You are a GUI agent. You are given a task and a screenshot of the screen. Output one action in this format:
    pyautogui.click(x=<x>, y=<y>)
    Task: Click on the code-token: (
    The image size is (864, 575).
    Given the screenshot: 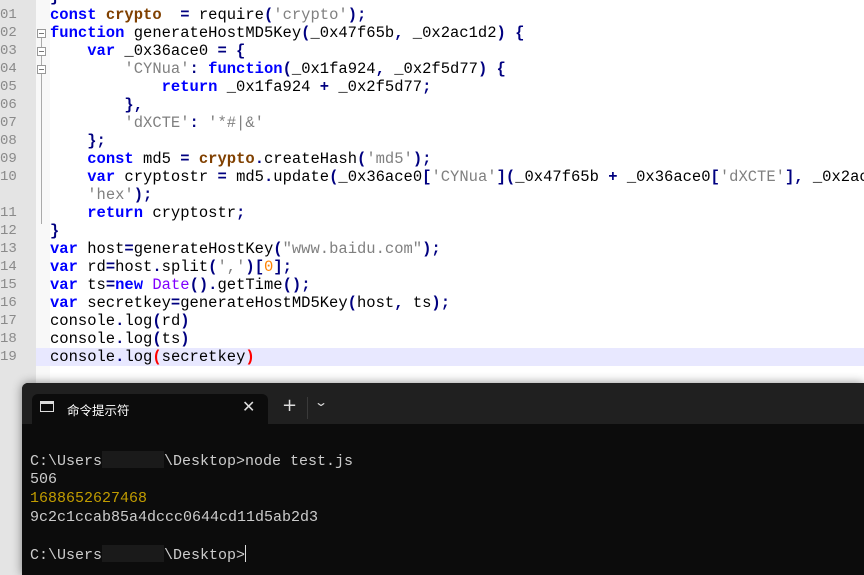 What is the action you would take?
    pyautogui.click(x=157, y=357)
    